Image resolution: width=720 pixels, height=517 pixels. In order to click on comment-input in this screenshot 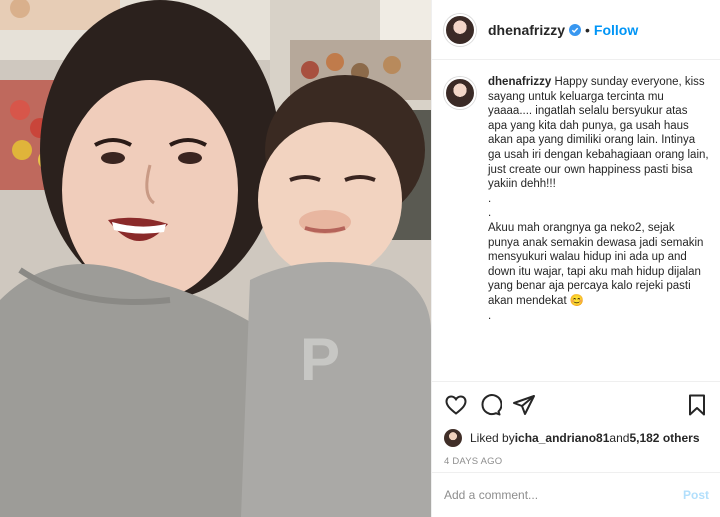, I will do `click(563, 495)`.